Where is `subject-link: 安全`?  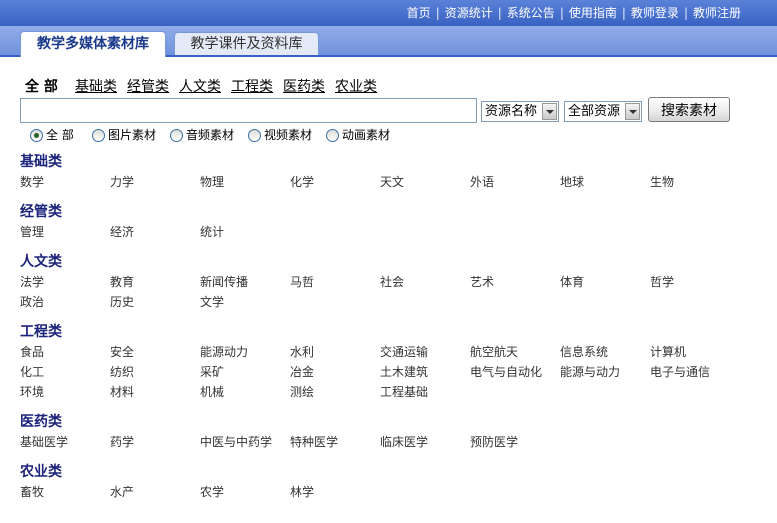
subject-link: 安全 is located at coordinates (155, 352).